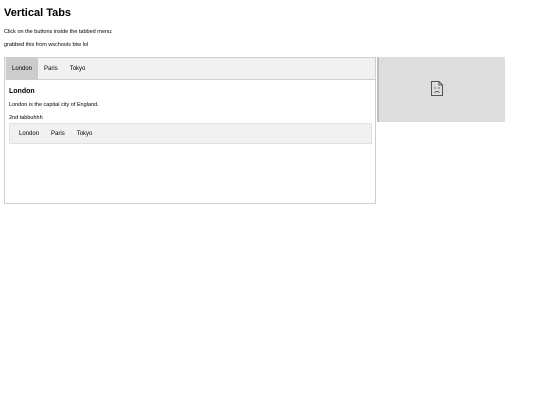 Image resolution: width=540 pixels, height=405 pixels. What do you see at coordinates (437, 88) in the screenshot?
I see `broken-image-icon` at bounding box center [437, 88].